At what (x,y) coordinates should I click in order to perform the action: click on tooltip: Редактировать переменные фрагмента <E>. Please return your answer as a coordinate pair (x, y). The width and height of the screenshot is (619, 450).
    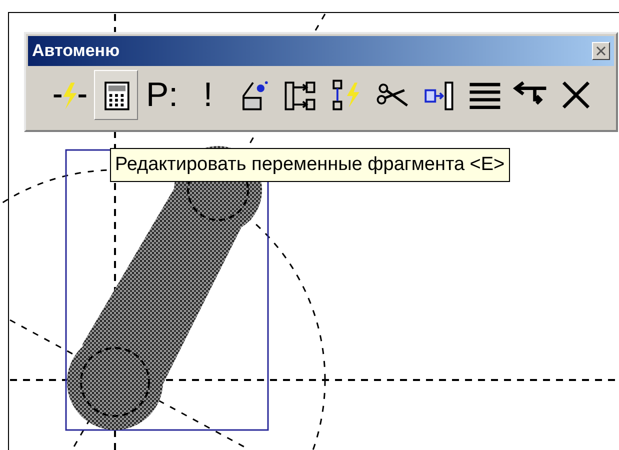
    Looking at the image, I should click on (310, 165).